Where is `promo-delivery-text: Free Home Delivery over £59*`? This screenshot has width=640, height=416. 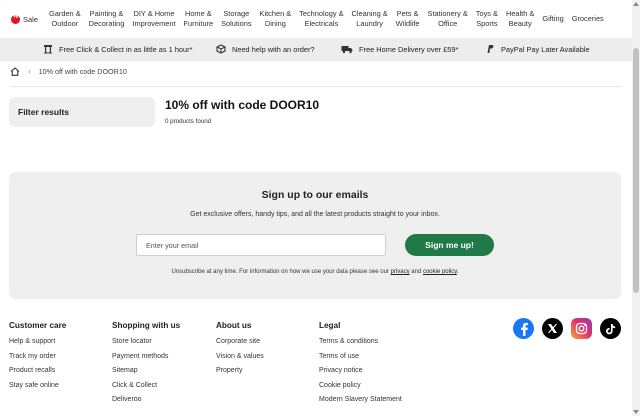 promo-delivery-text: Free Home Delivery over £59* is located at coordinates (409, 49).